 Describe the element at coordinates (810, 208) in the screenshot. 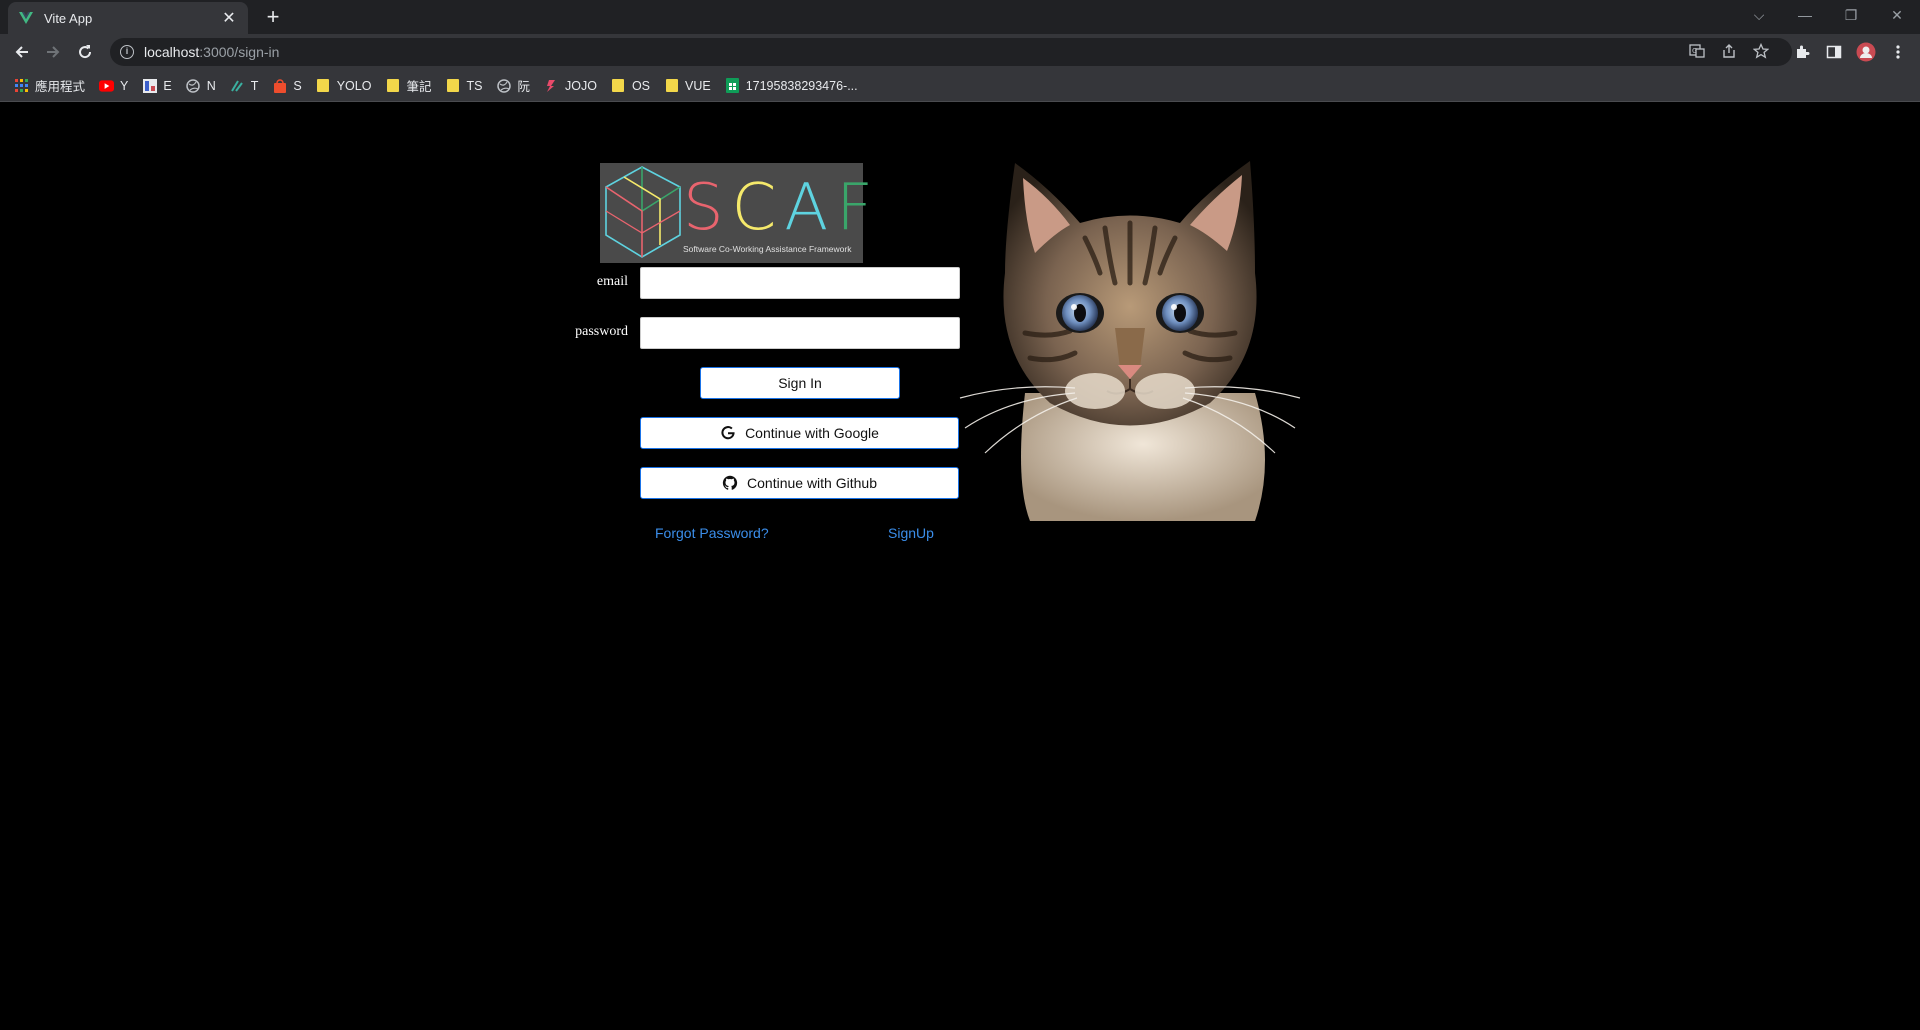

I see `logo-letter: A` at that location.